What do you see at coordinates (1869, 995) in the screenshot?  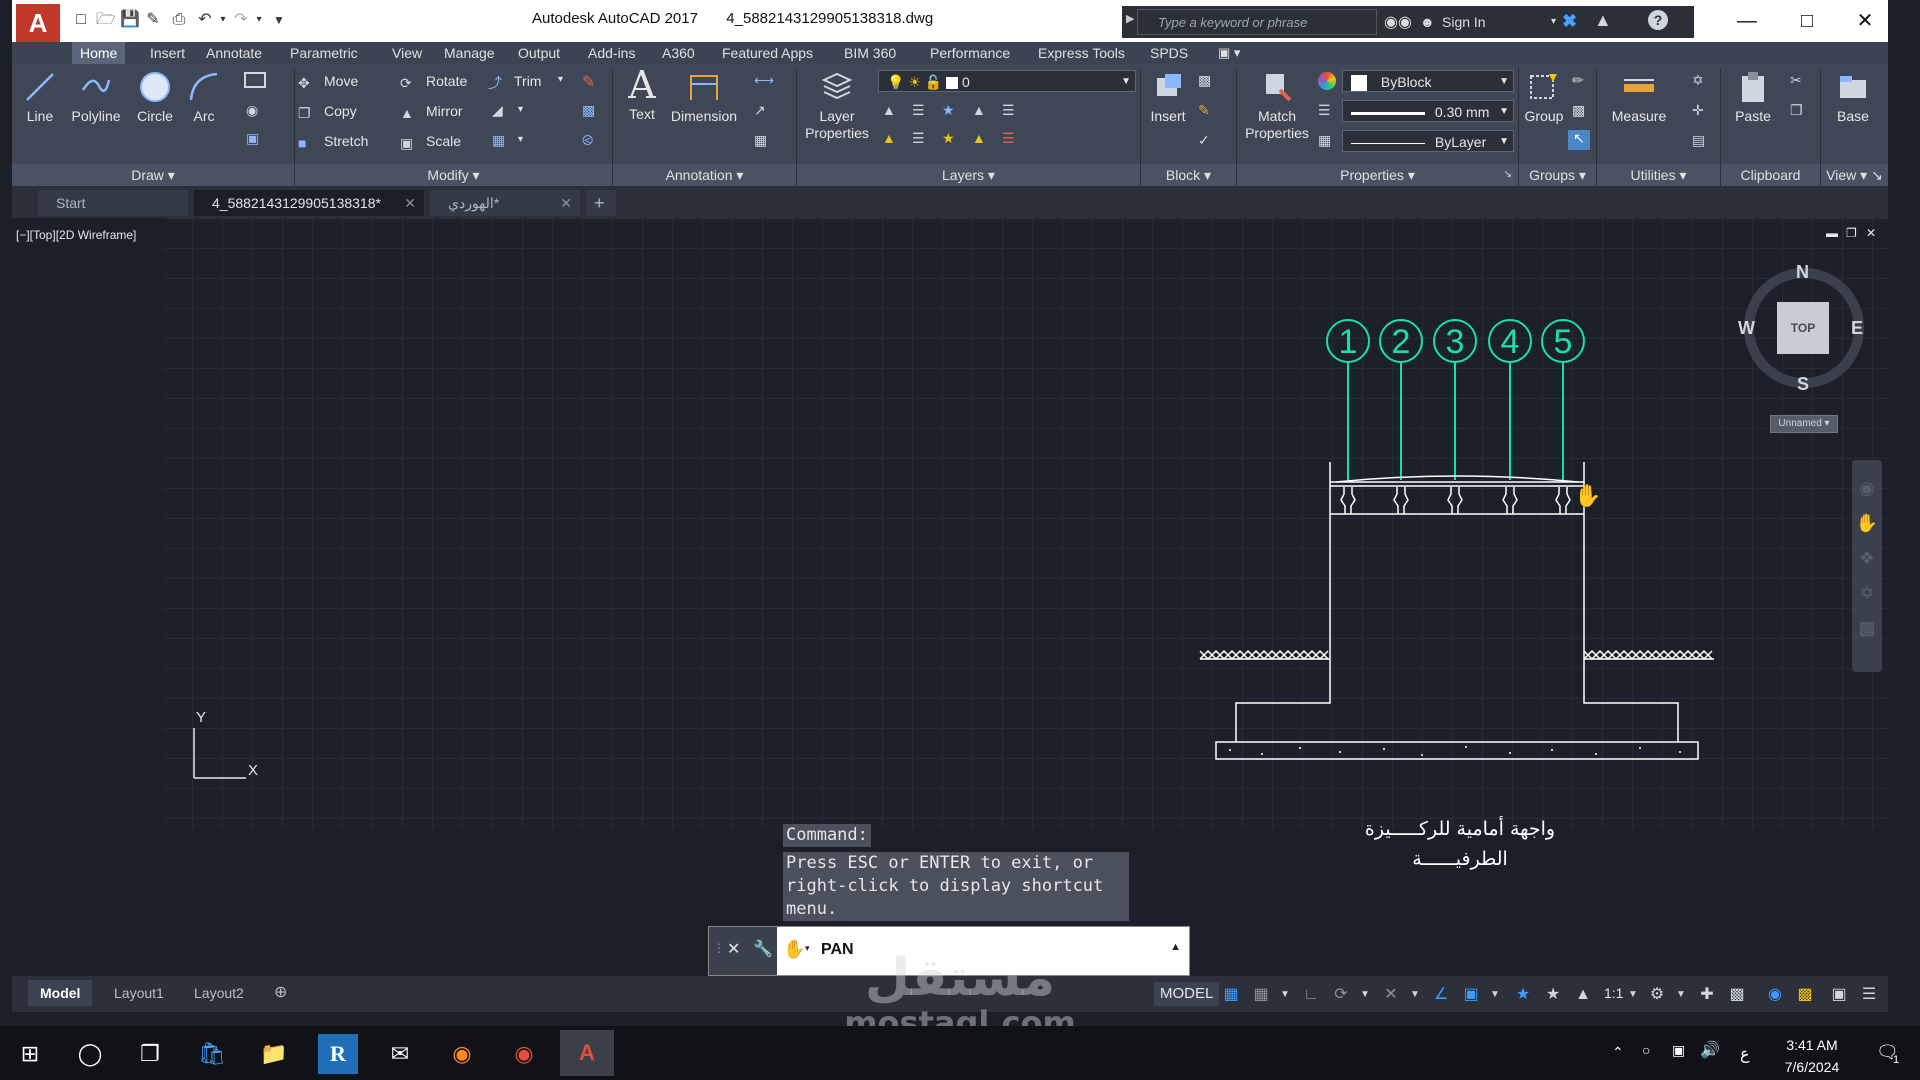 I see `customize-menu-icon: ☰` at bounding box center [1869, 995].